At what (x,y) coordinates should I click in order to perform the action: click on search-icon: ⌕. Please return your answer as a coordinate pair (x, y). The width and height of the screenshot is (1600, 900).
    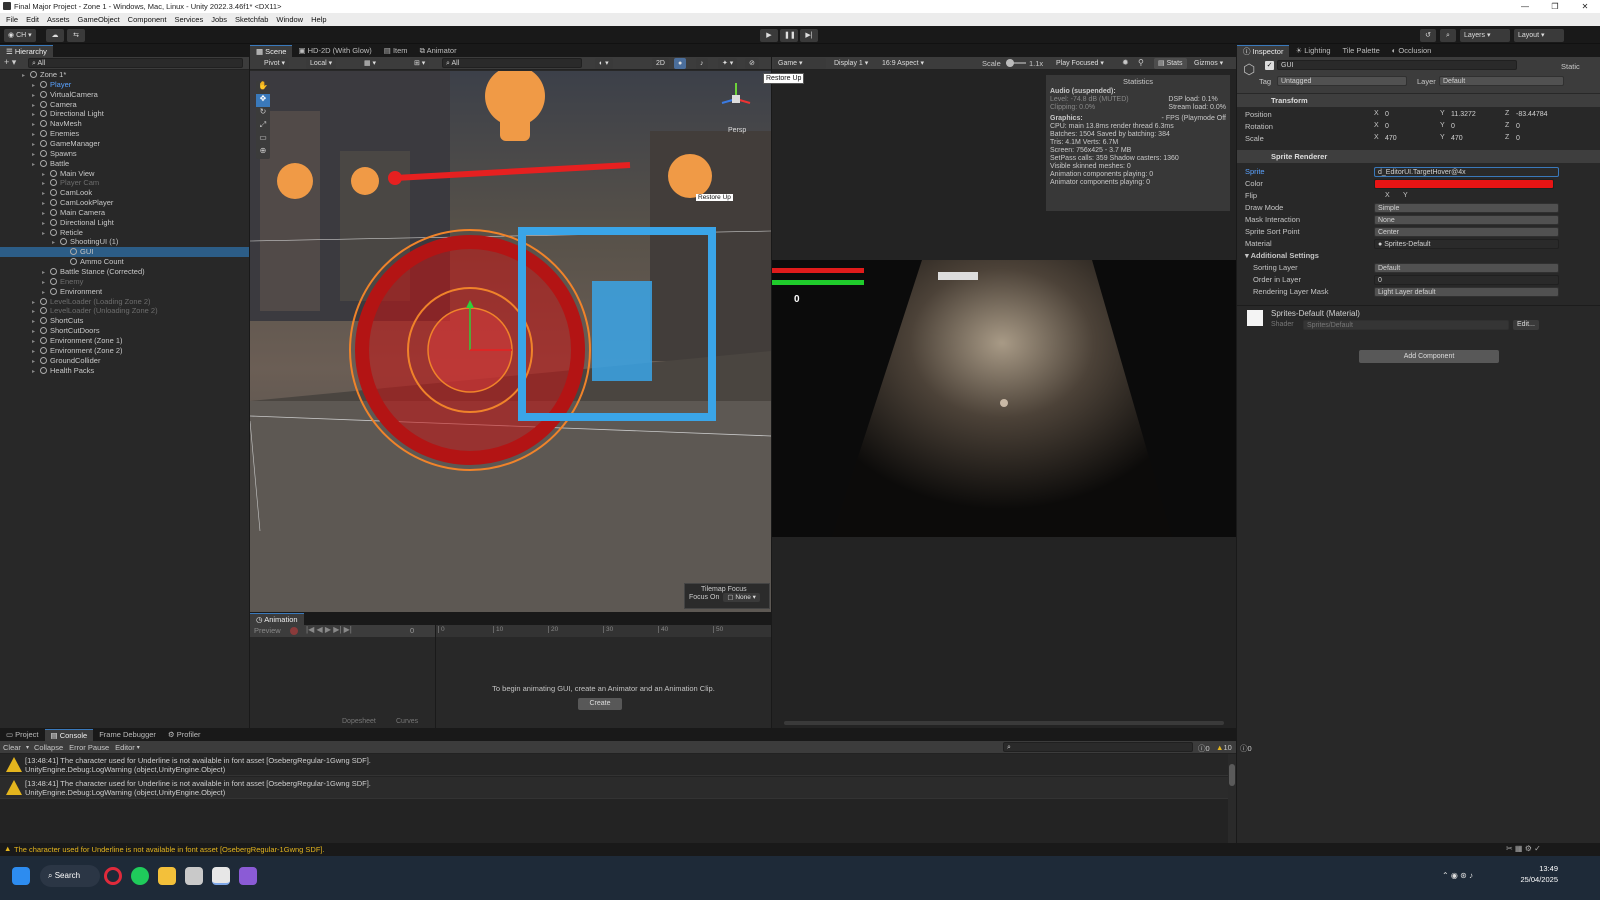
    Looking at the image, I should click on (1448, 35).